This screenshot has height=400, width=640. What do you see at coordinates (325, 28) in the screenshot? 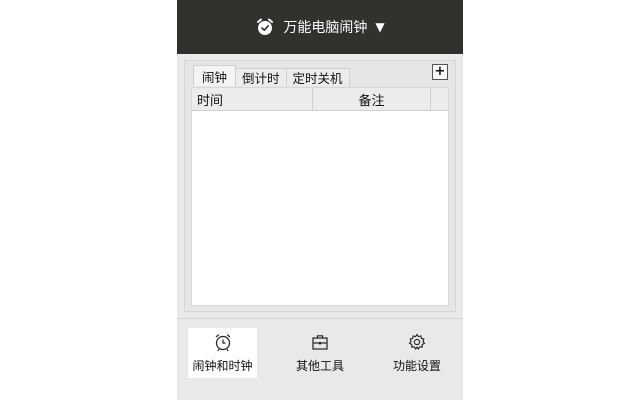
I see `app-title: 万能电脑闹钟` at bounding box center [325, 28].